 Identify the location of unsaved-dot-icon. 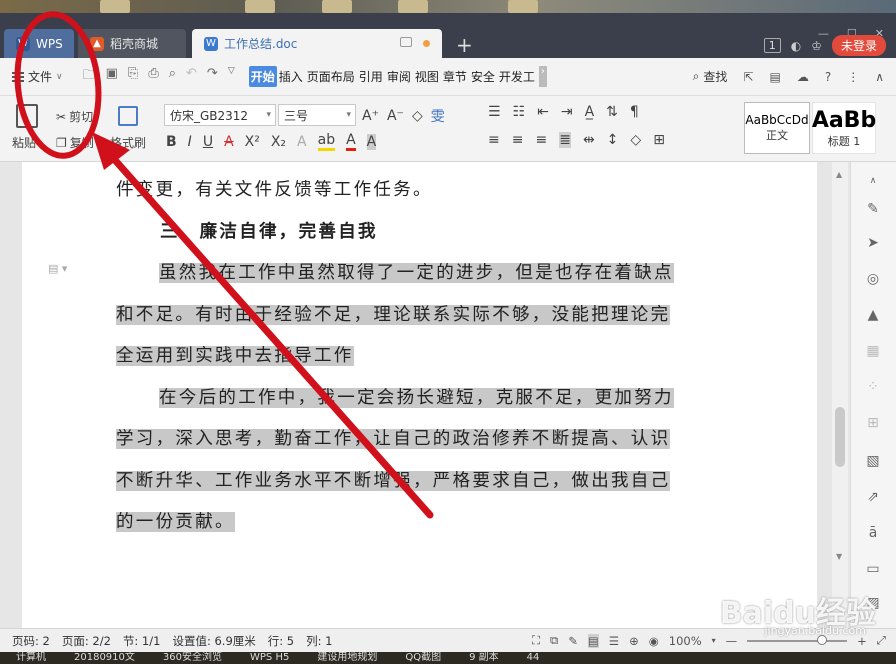
(426, 43).